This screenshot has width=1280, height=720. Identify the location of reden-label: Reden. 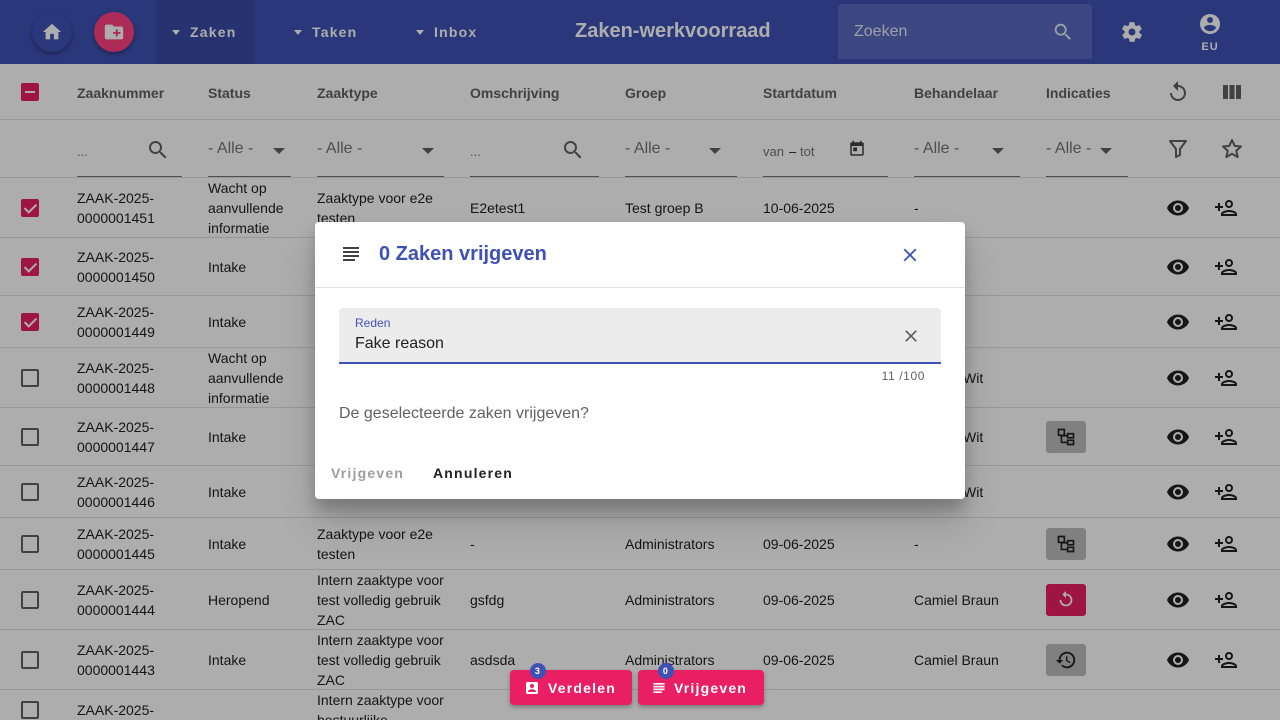
(373, 323).